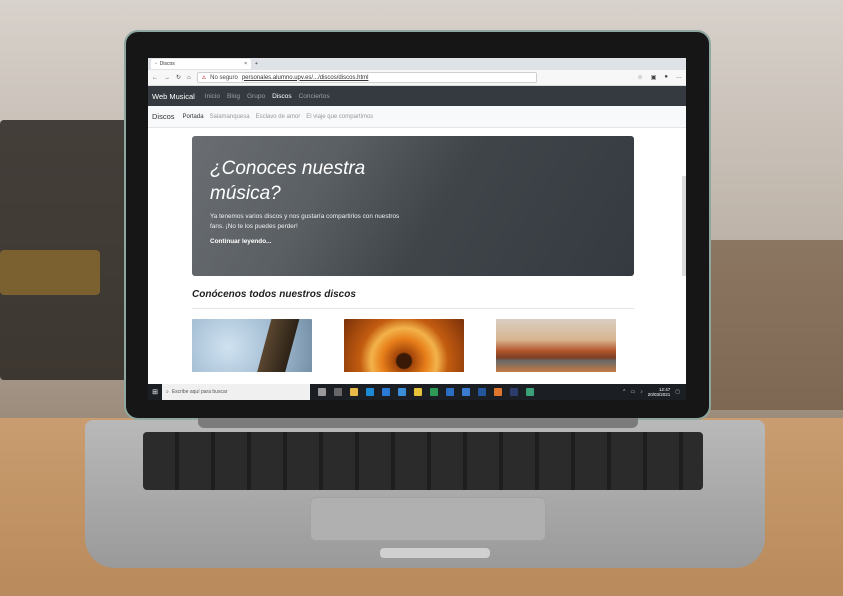  I want to click on nav-discos: Discos, so click(282, 96).